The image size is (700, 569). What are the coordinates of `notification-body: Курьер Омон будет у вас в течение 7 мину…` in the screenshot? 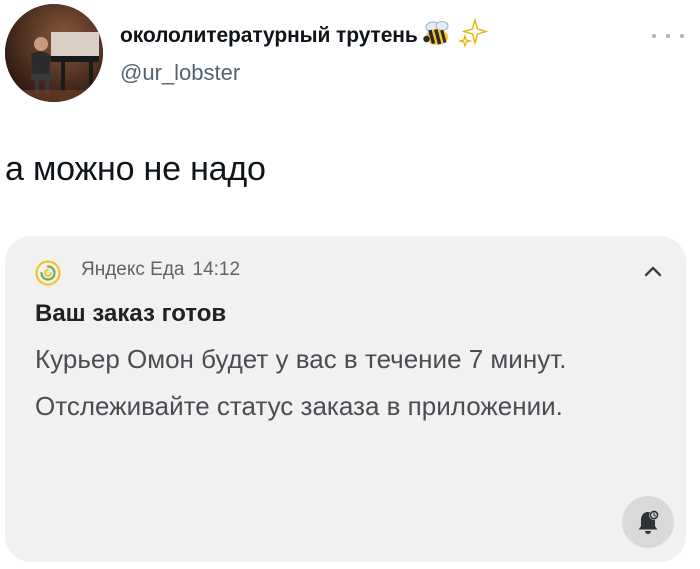 It's located at (301, 382).